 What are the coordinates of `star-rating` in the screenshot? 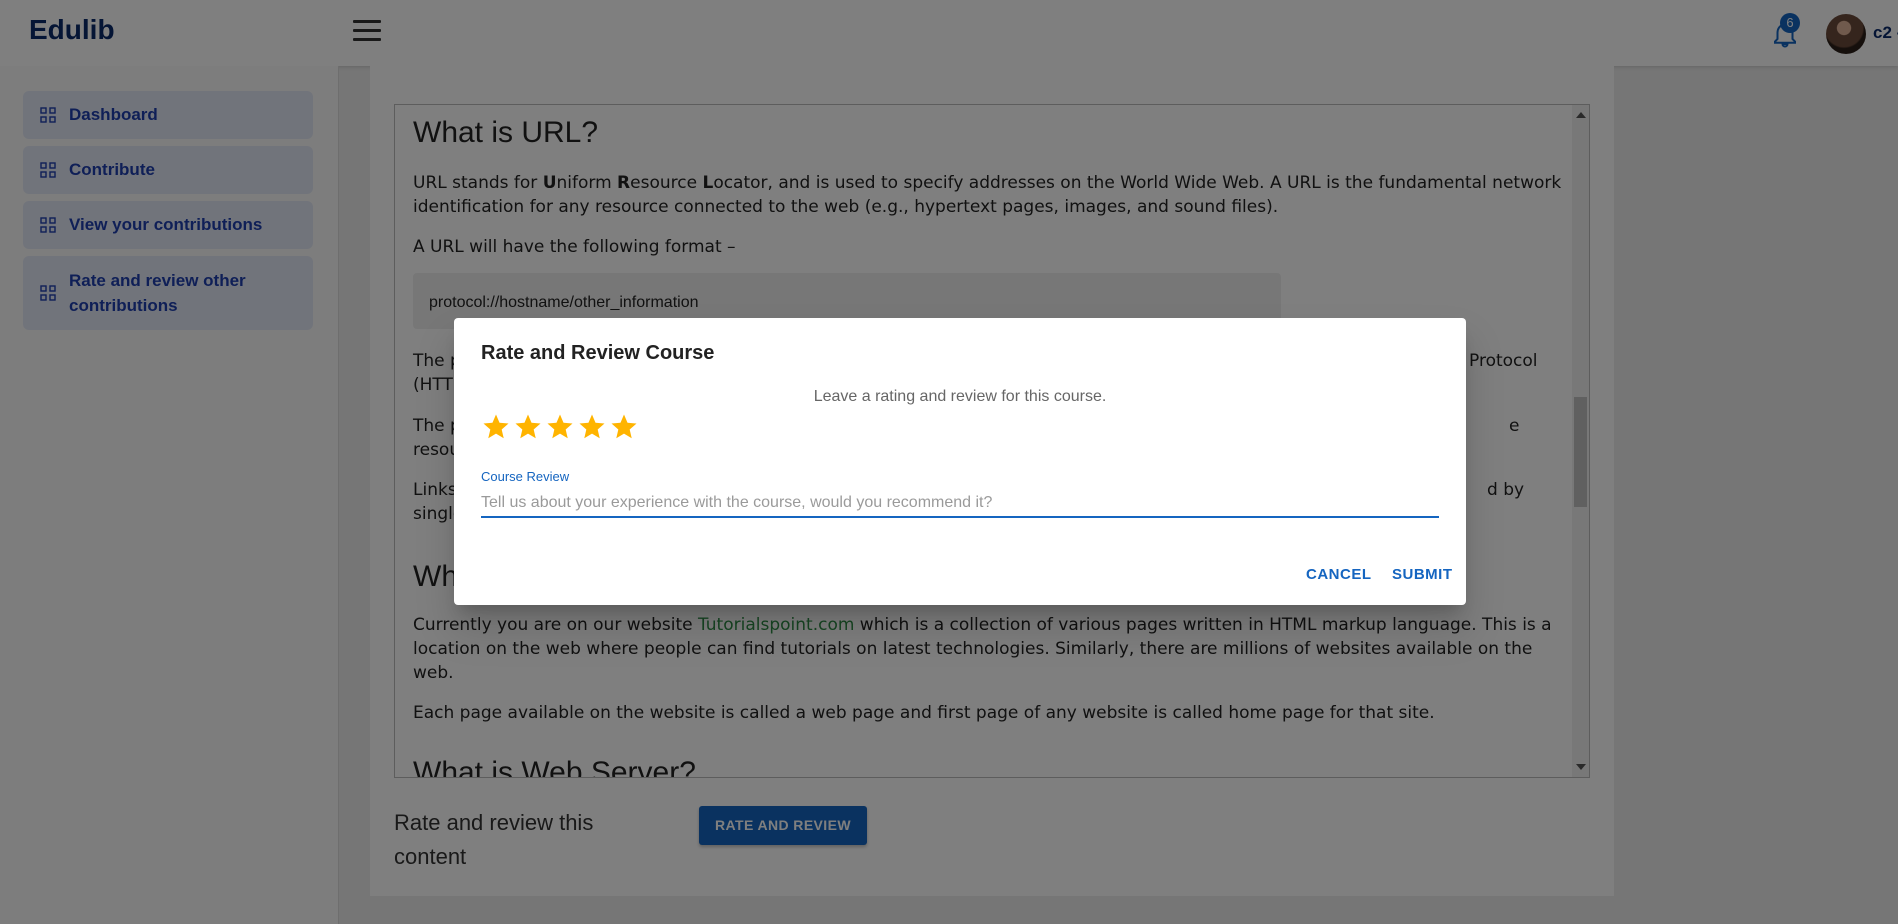 It's located at (561, 429).